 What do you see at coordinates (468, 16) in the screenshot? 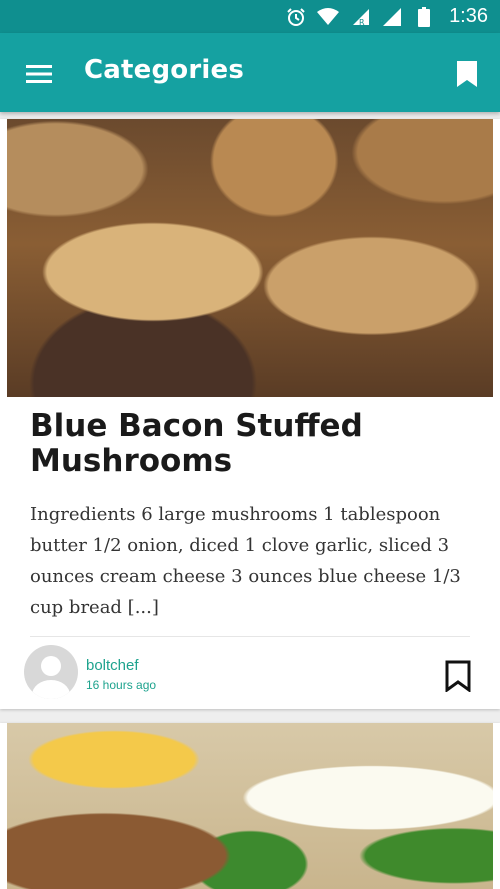
I see `status-time: 1:36` at bounding box center [468, 16].